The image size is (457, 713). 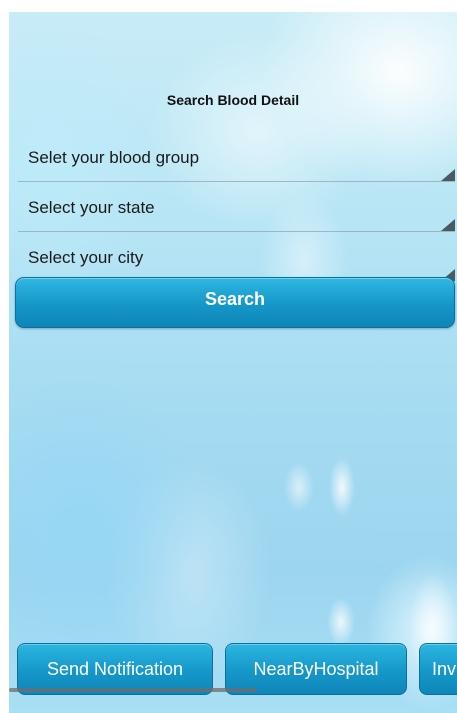 I want to click on bottom-button-bar: Send Notification NearByHospital Inv, so click(x=233, y=672).